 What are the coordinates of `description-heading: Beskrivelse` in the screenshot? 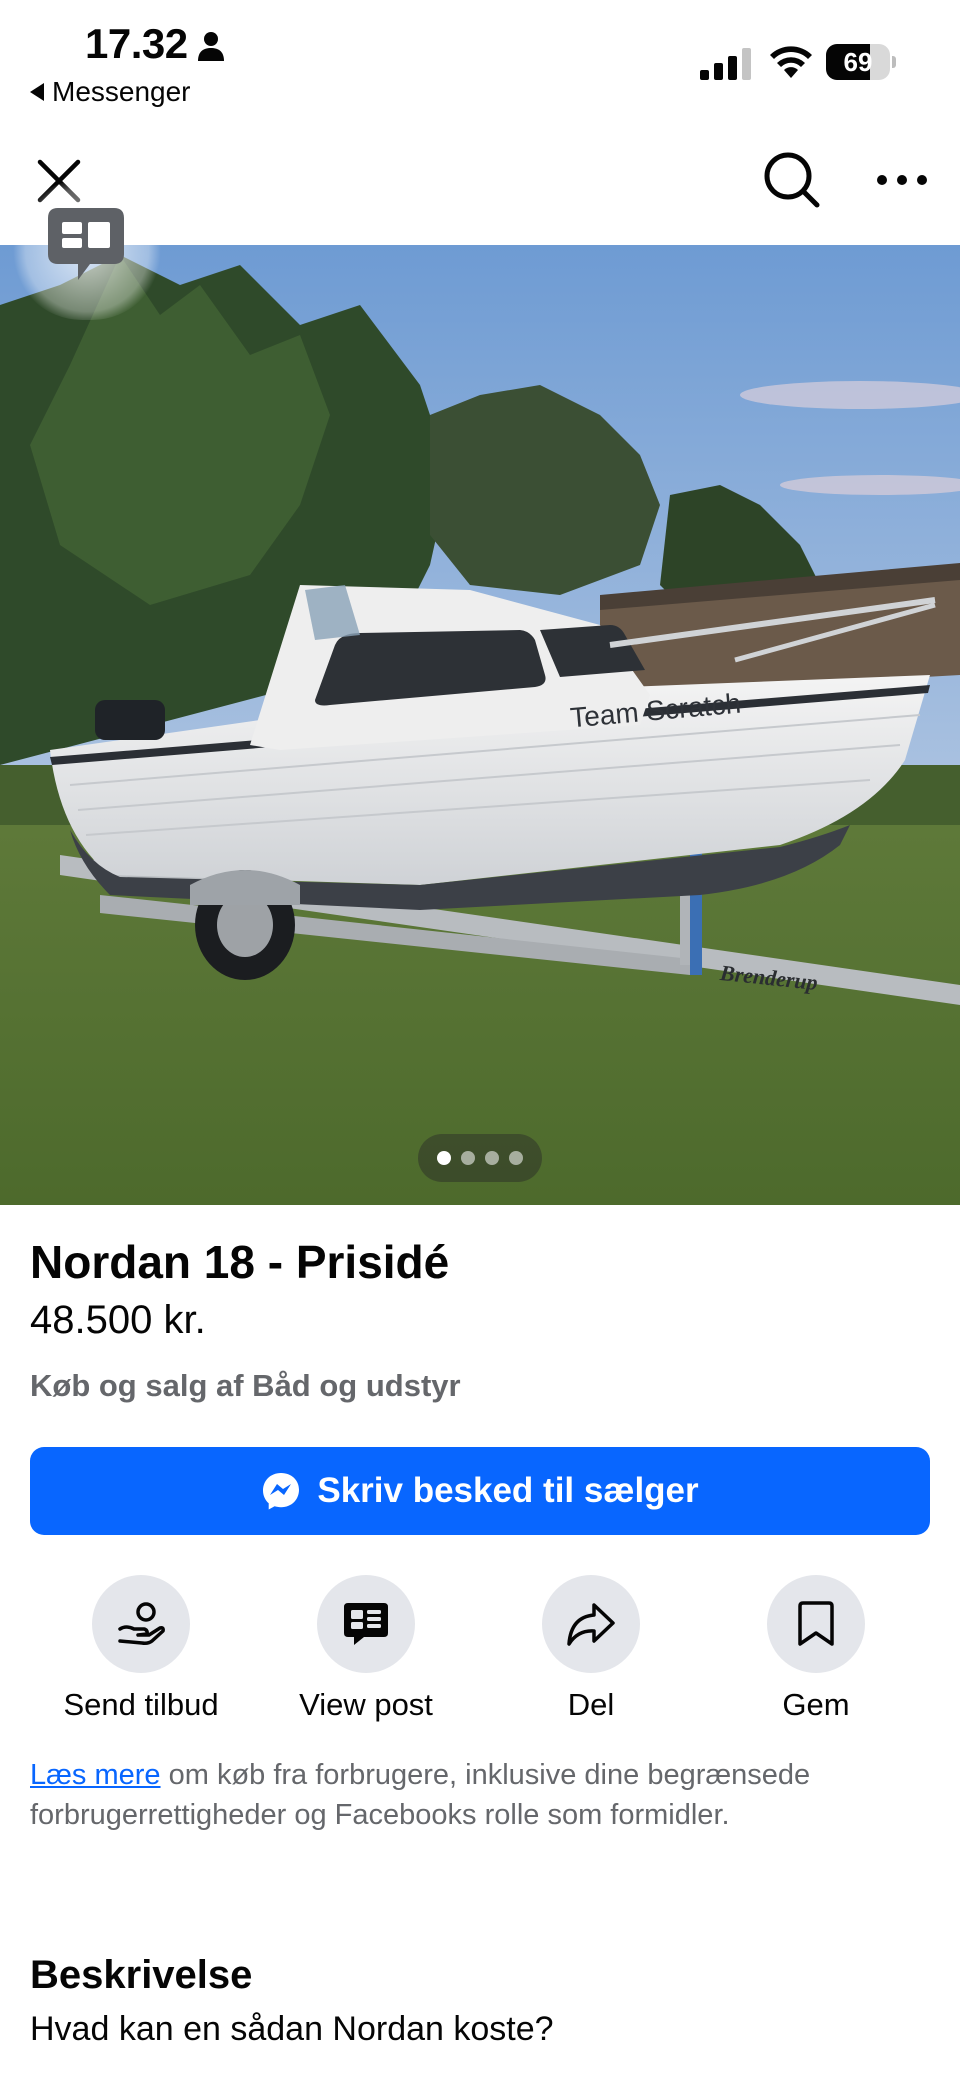 It's located at (141, 1975).